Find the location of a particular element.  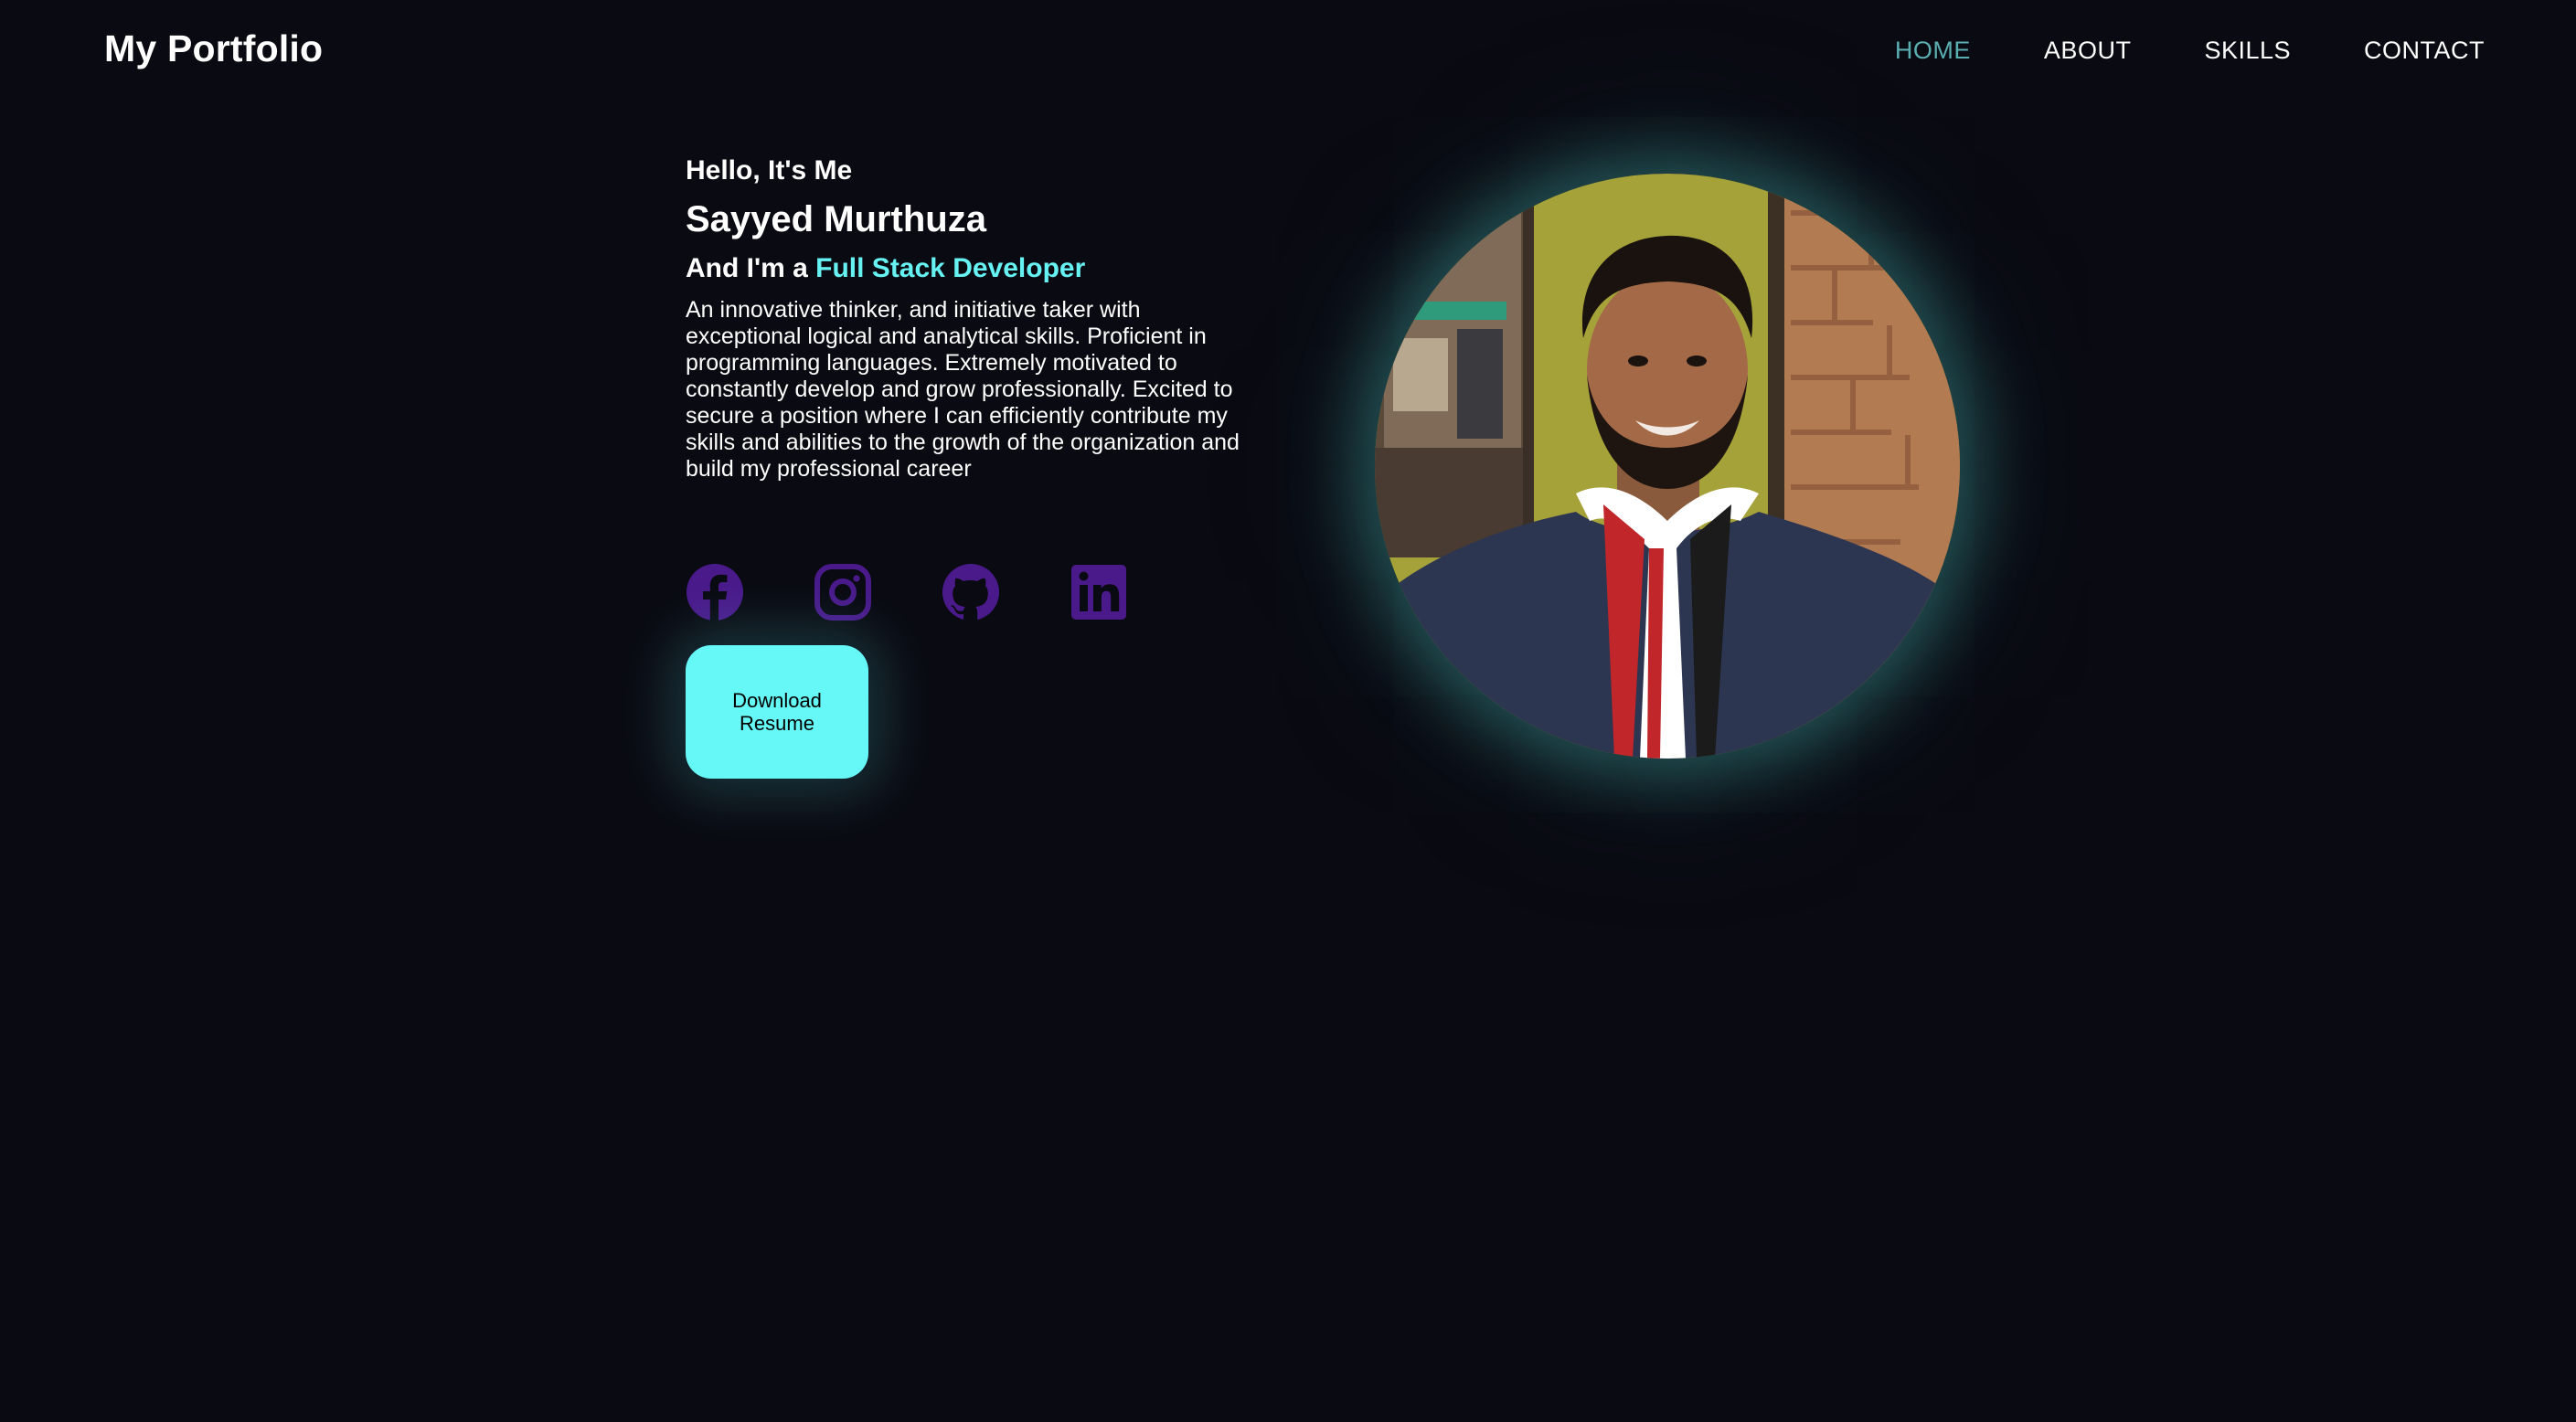

instagram-link is located at coordinates (843, 592).